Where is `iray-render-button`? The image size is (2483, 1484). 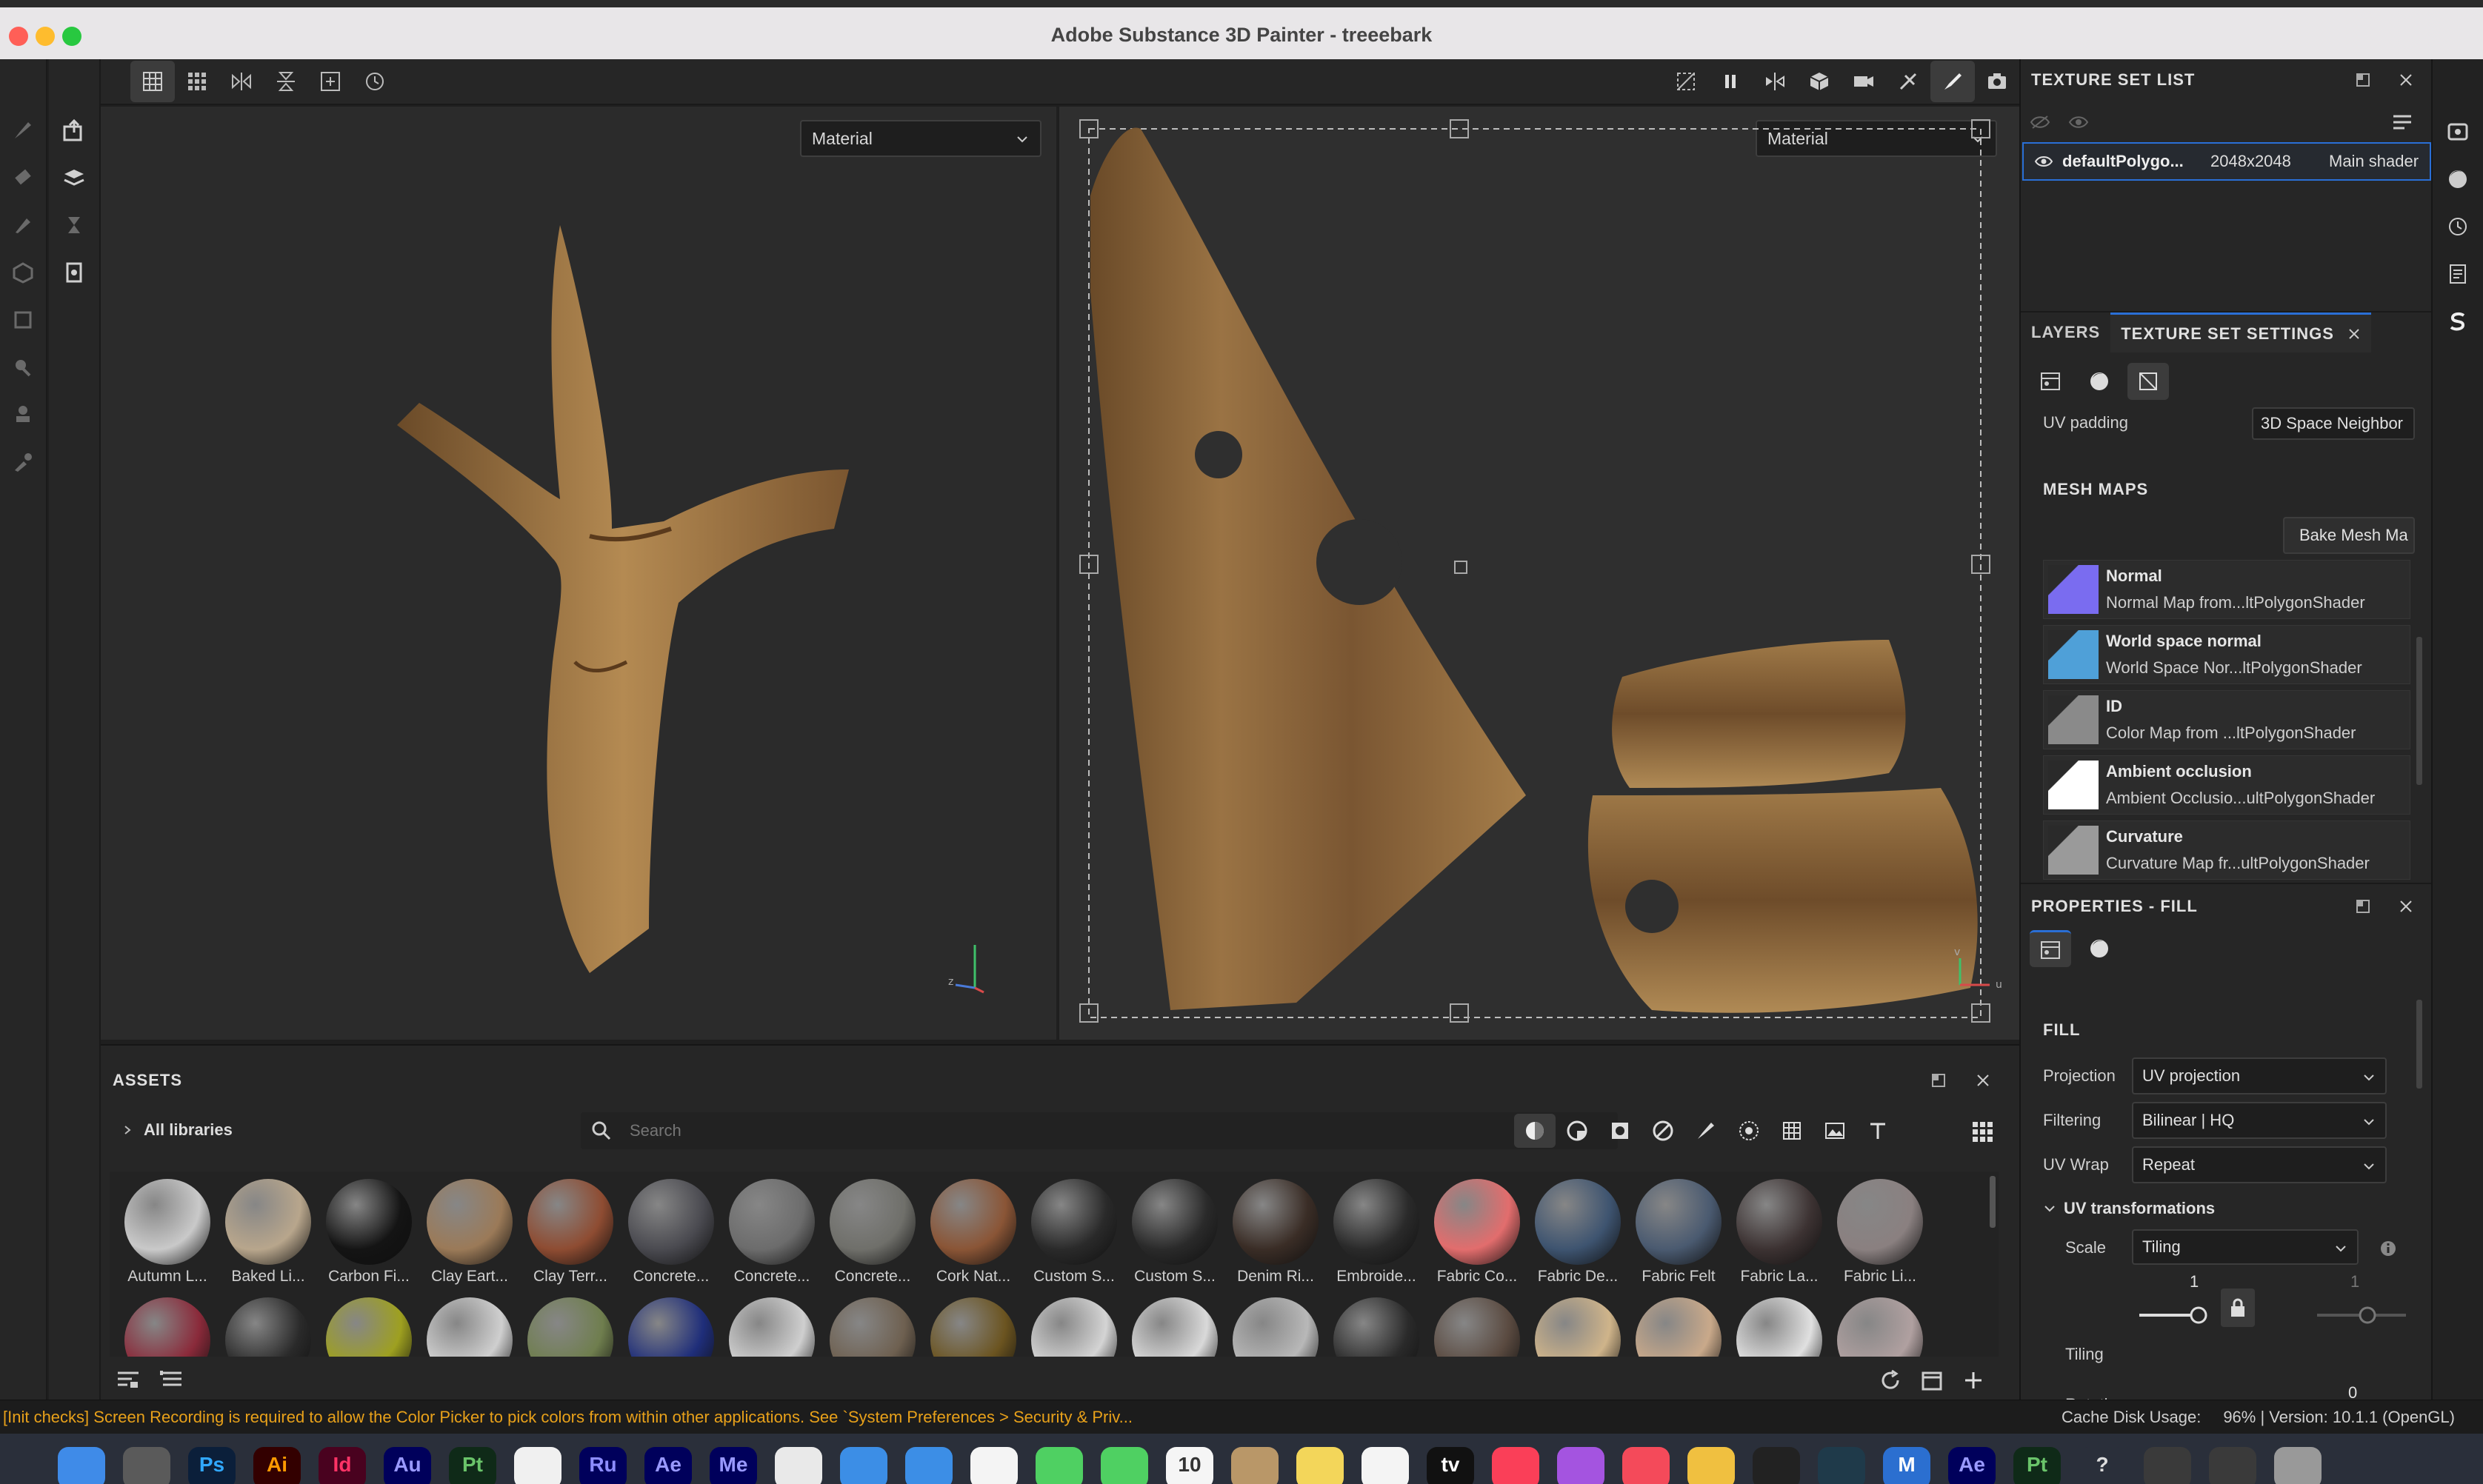
iray-render-button is located at coordinates (1908, 81).